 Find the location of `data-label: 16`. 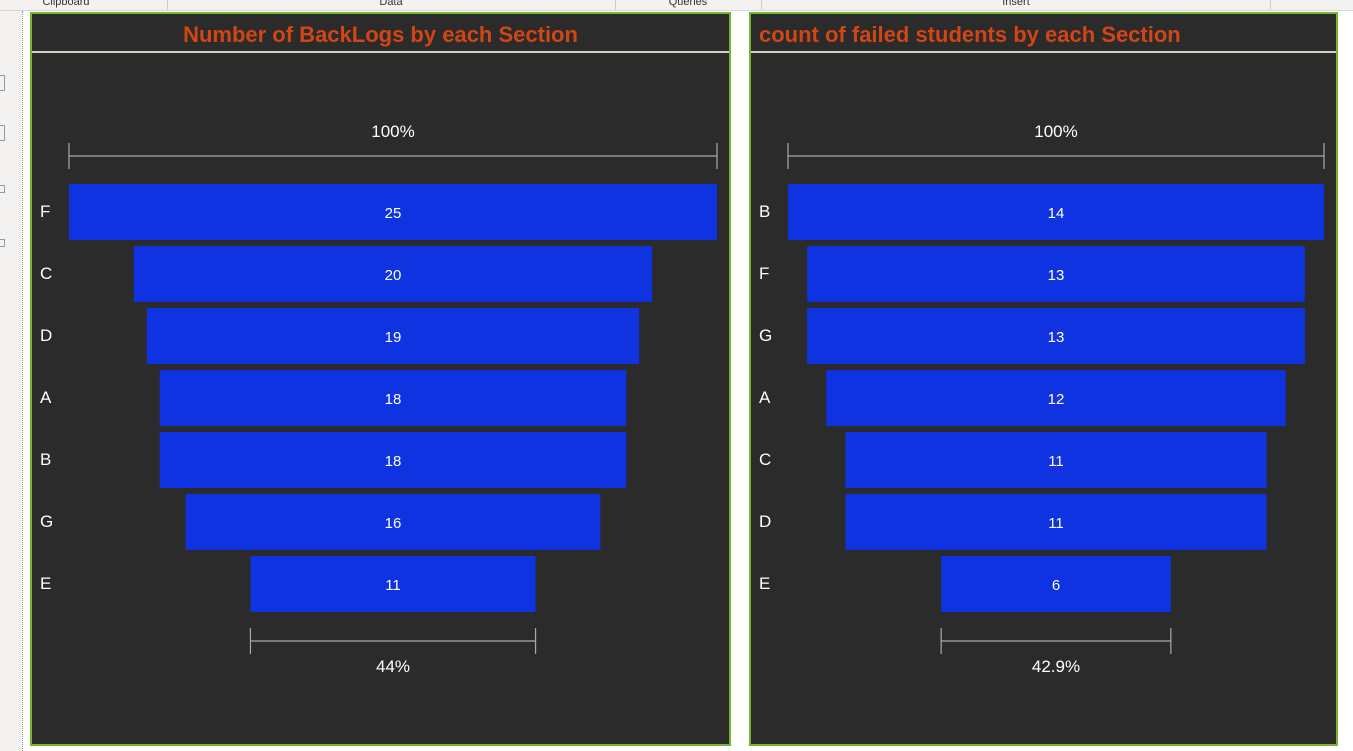

data-label: 16 is located at coordinates (393, 523).